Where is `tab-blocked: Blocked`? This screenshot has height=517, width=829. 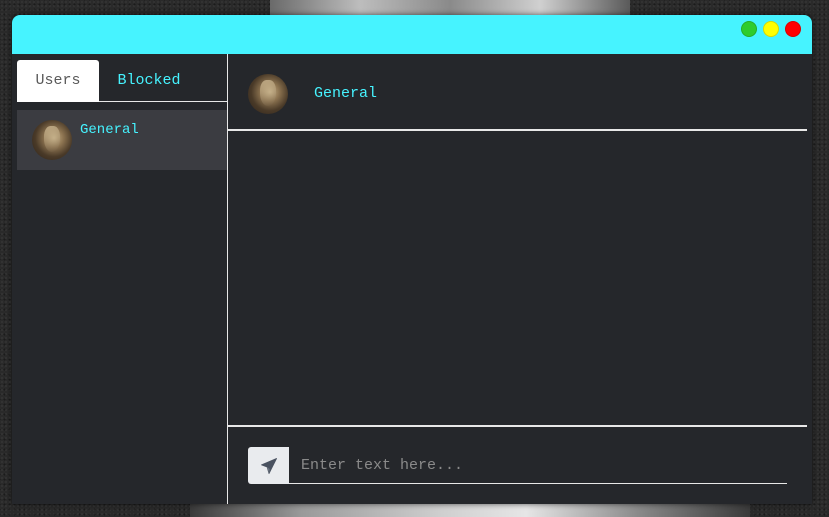 tab-blocked: Blocked is located at coordinates (149, 81).